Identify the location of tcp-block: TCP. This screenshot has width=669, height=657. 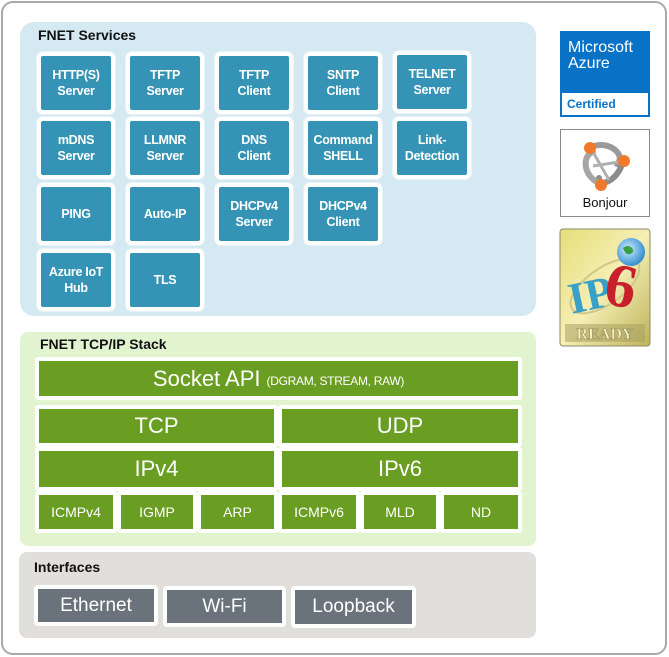
(156, 426).